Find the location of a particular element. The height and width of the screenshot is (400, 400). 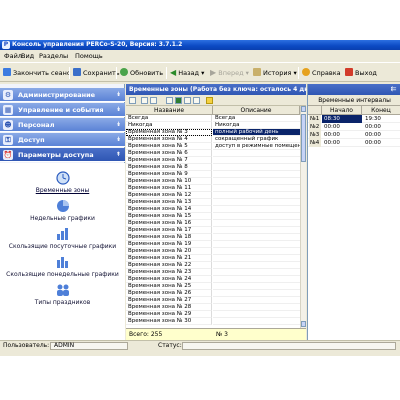

table-row: Временная зона № 25 is located at coordinates (213, 286).